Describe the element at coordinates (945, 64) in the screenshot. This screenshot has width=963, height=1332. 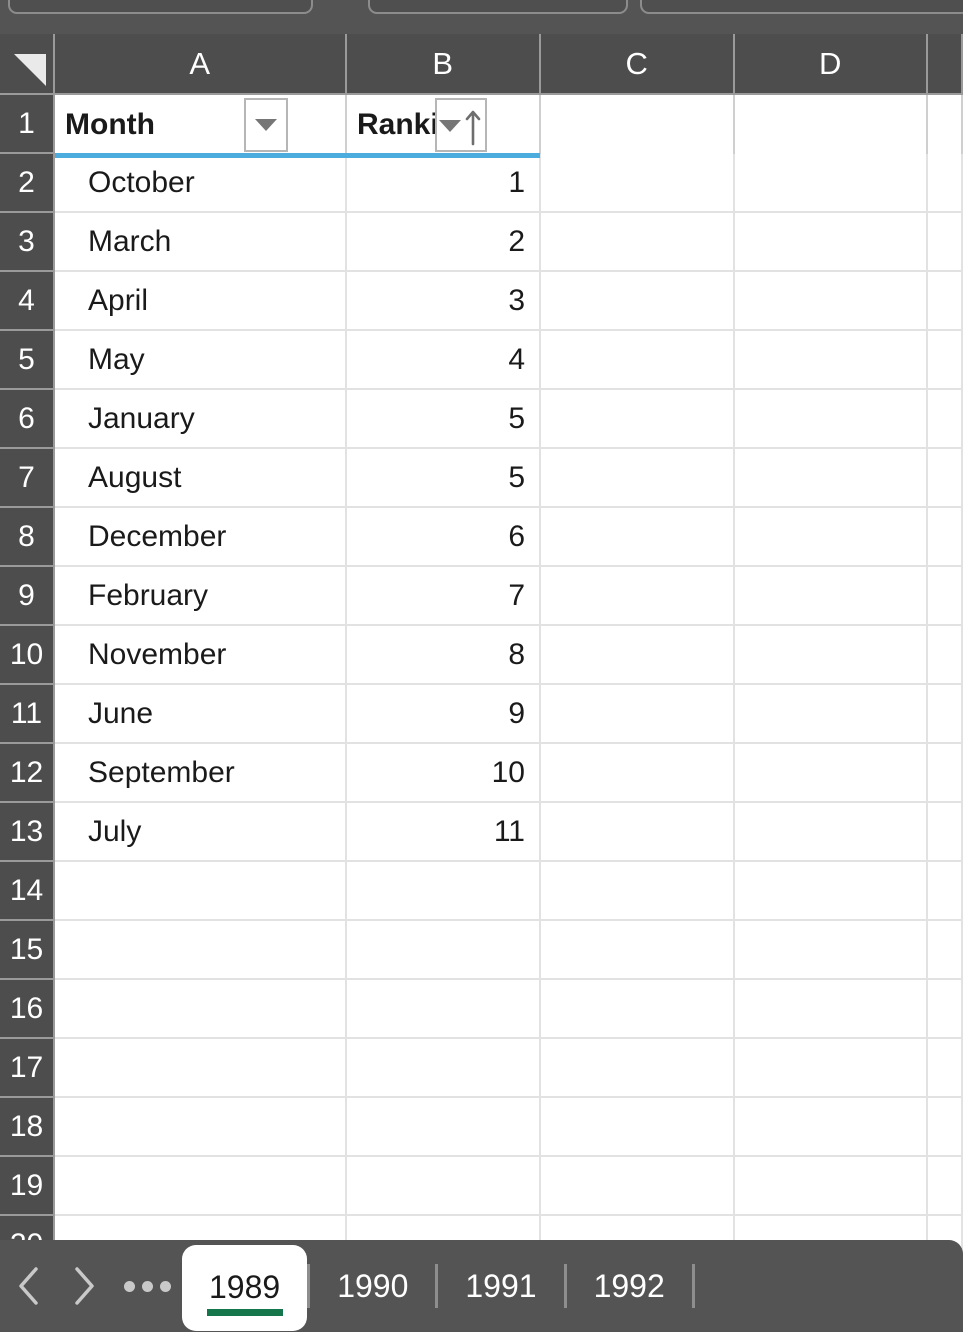
I see `column-header-partial` at that location.